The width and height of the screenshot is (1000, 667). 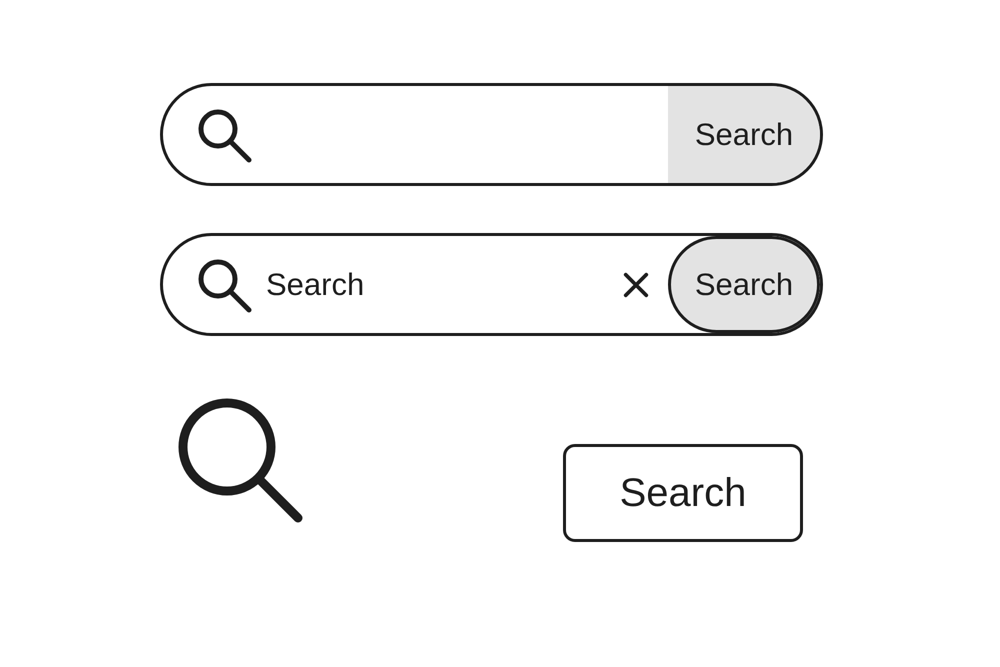 I want to click on search-icon, so click(x=241, y=461).